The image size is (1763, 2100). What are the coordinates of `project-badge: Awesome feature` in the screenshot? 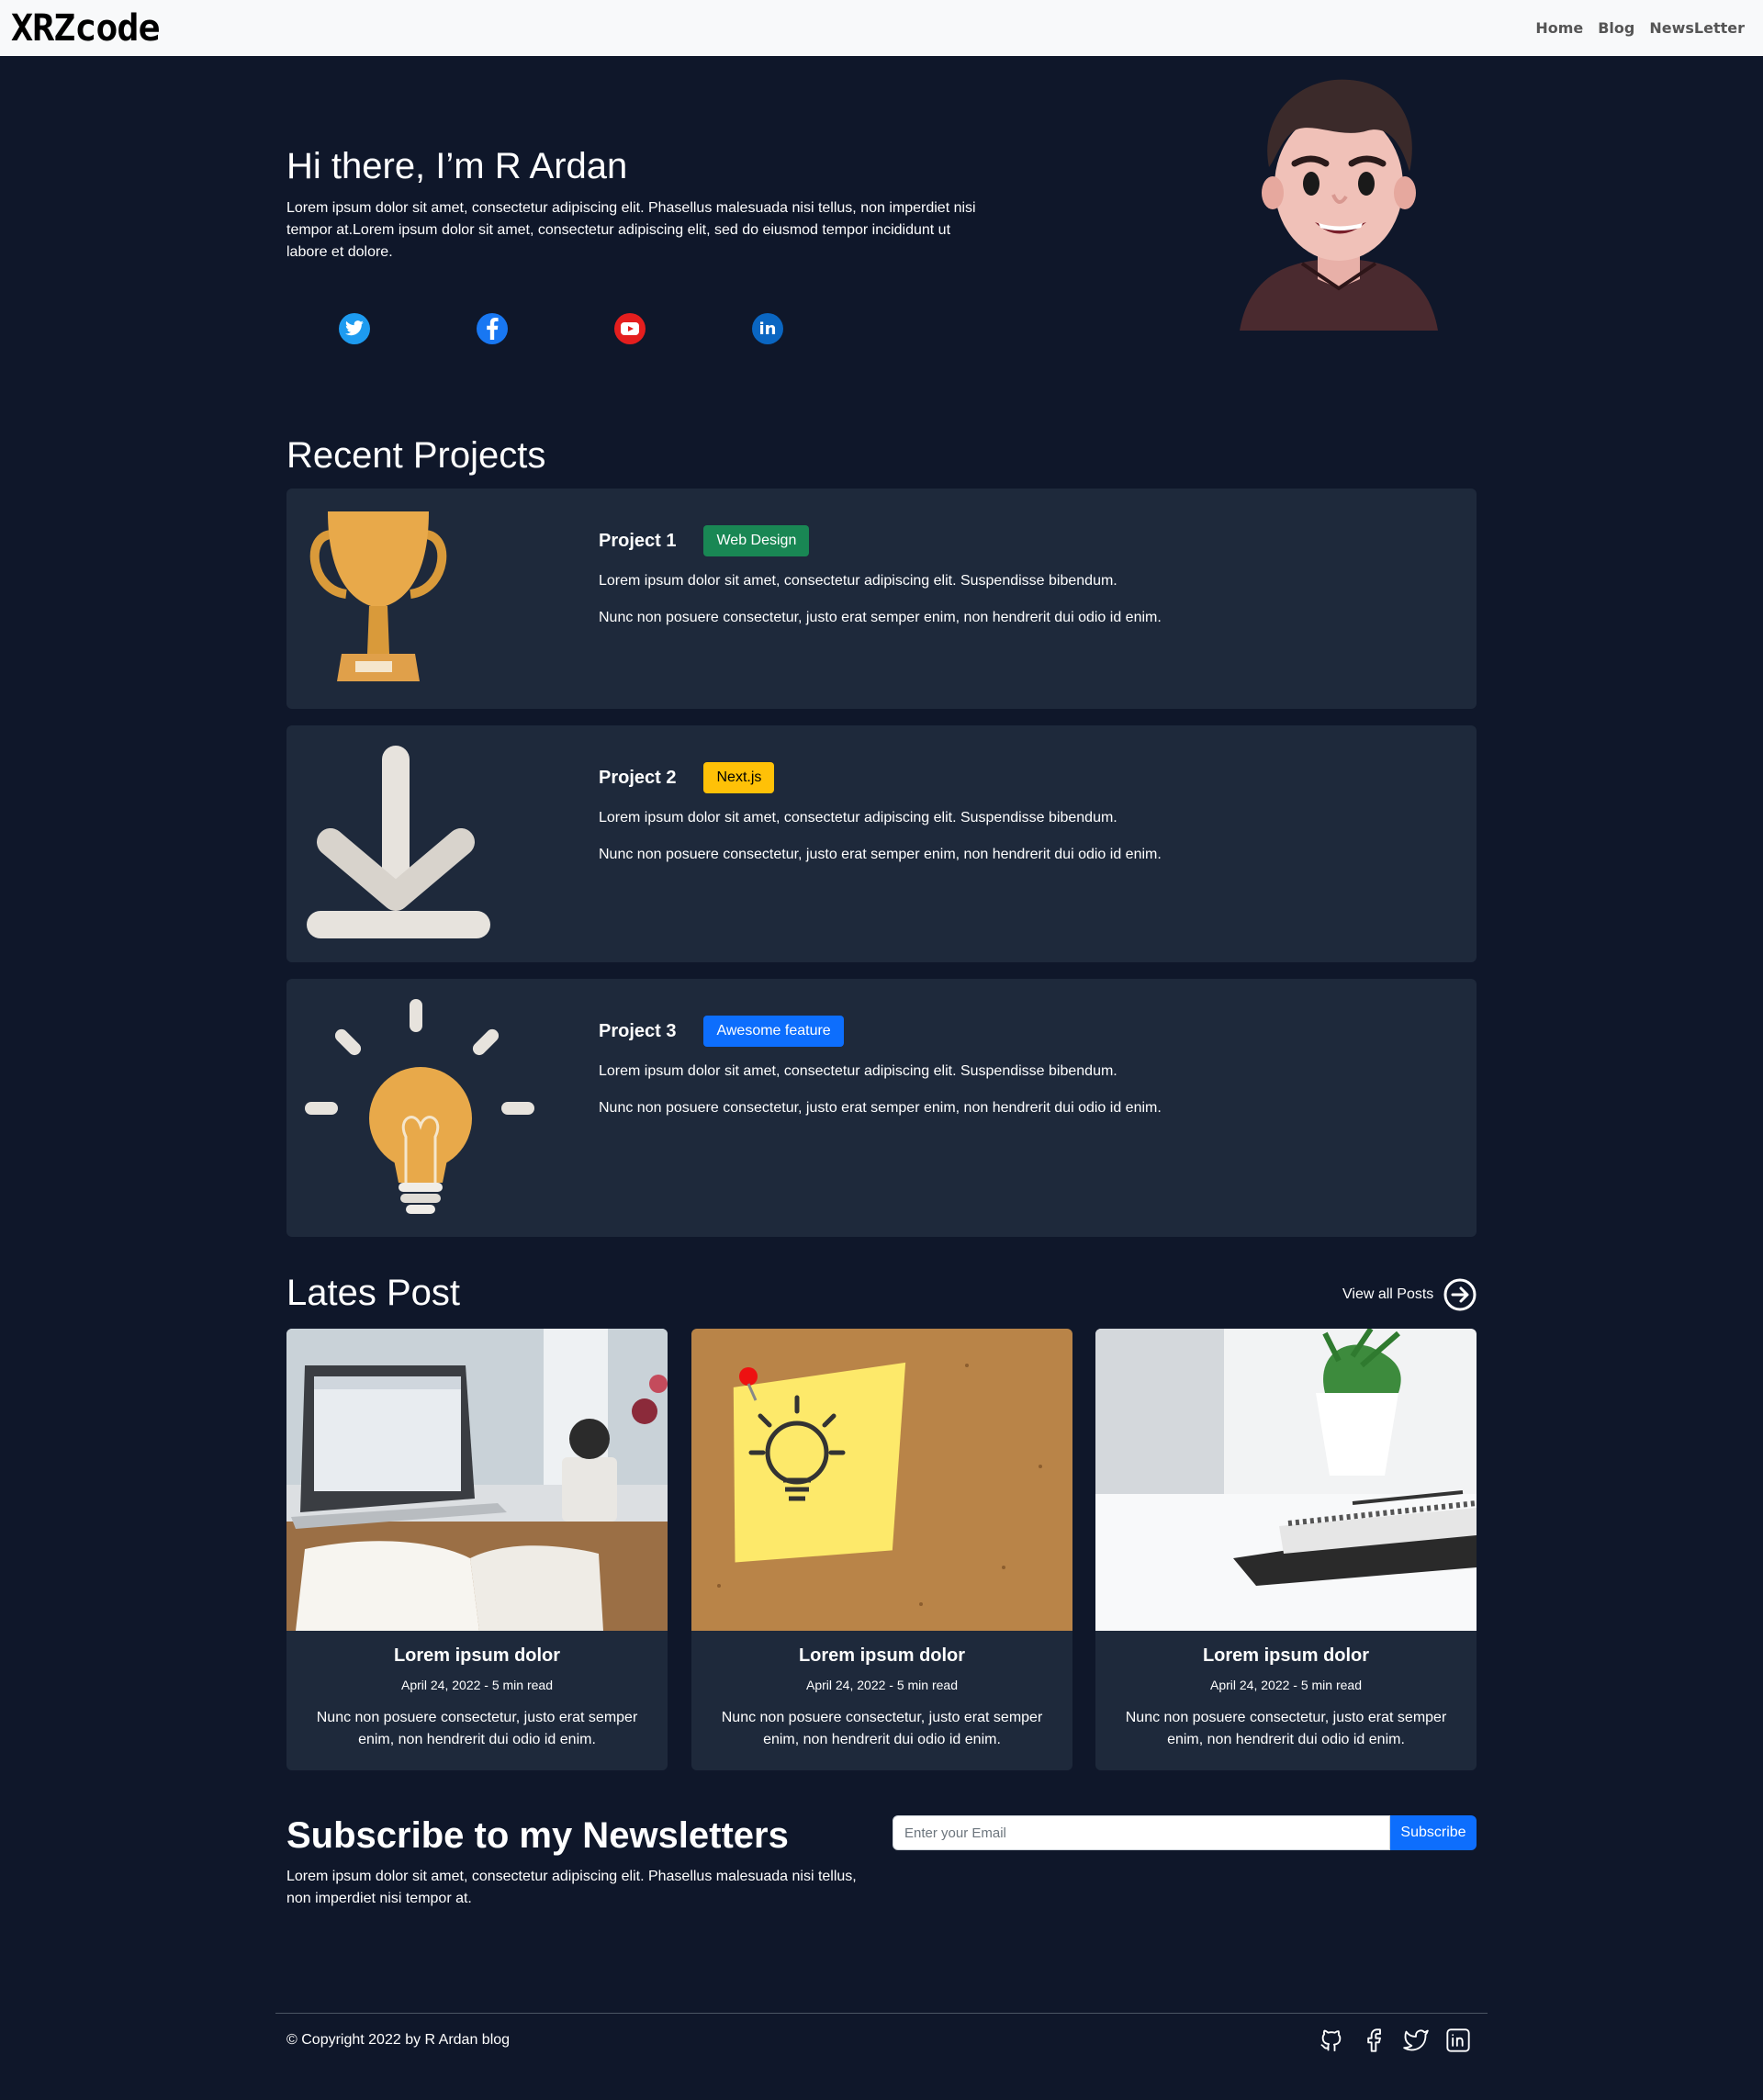 It's located at (773, 1031).